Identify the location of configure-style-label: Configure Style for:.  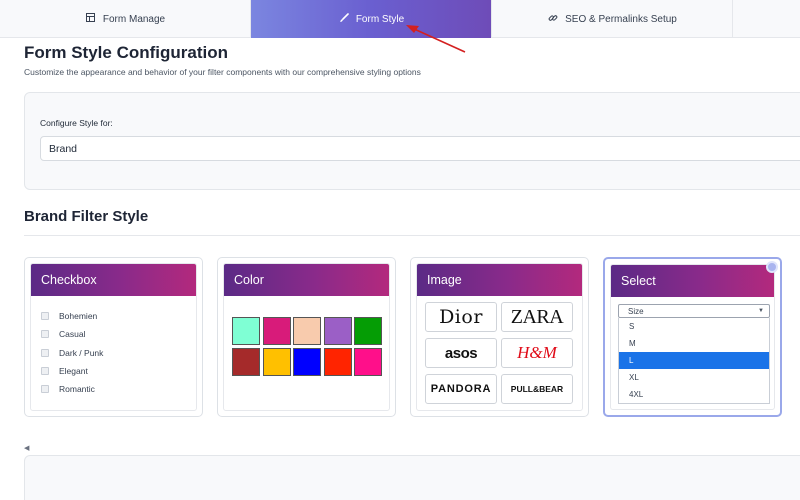
(76, 123).